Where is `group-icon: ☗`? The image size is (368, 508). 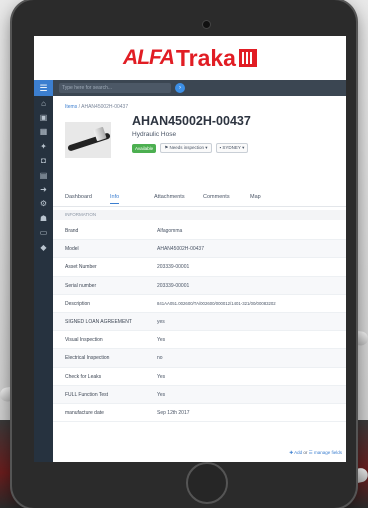
group-icon: ☗ is located at coordinates (43, 218).